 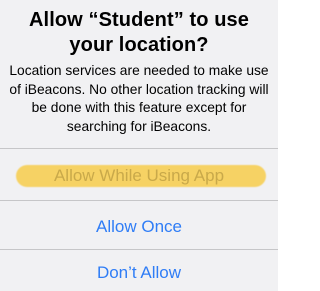 I want to click on allow-once-label: Allow Once, so click(x=139, y=226).